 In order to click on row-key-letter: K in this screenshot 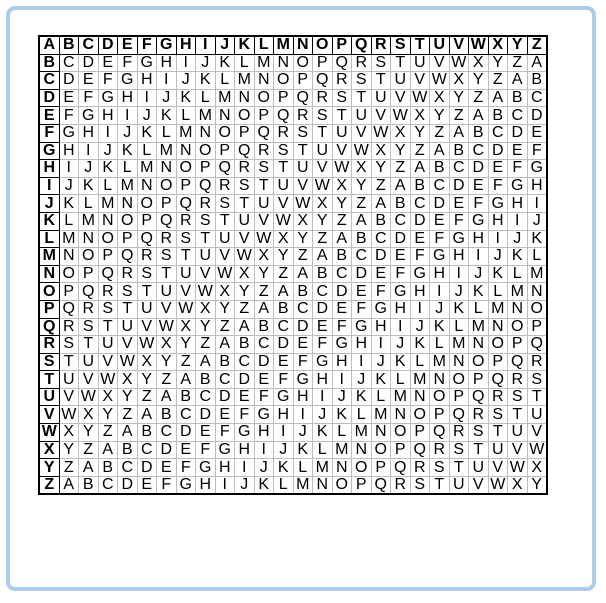, I will do `click(49, 221)`.